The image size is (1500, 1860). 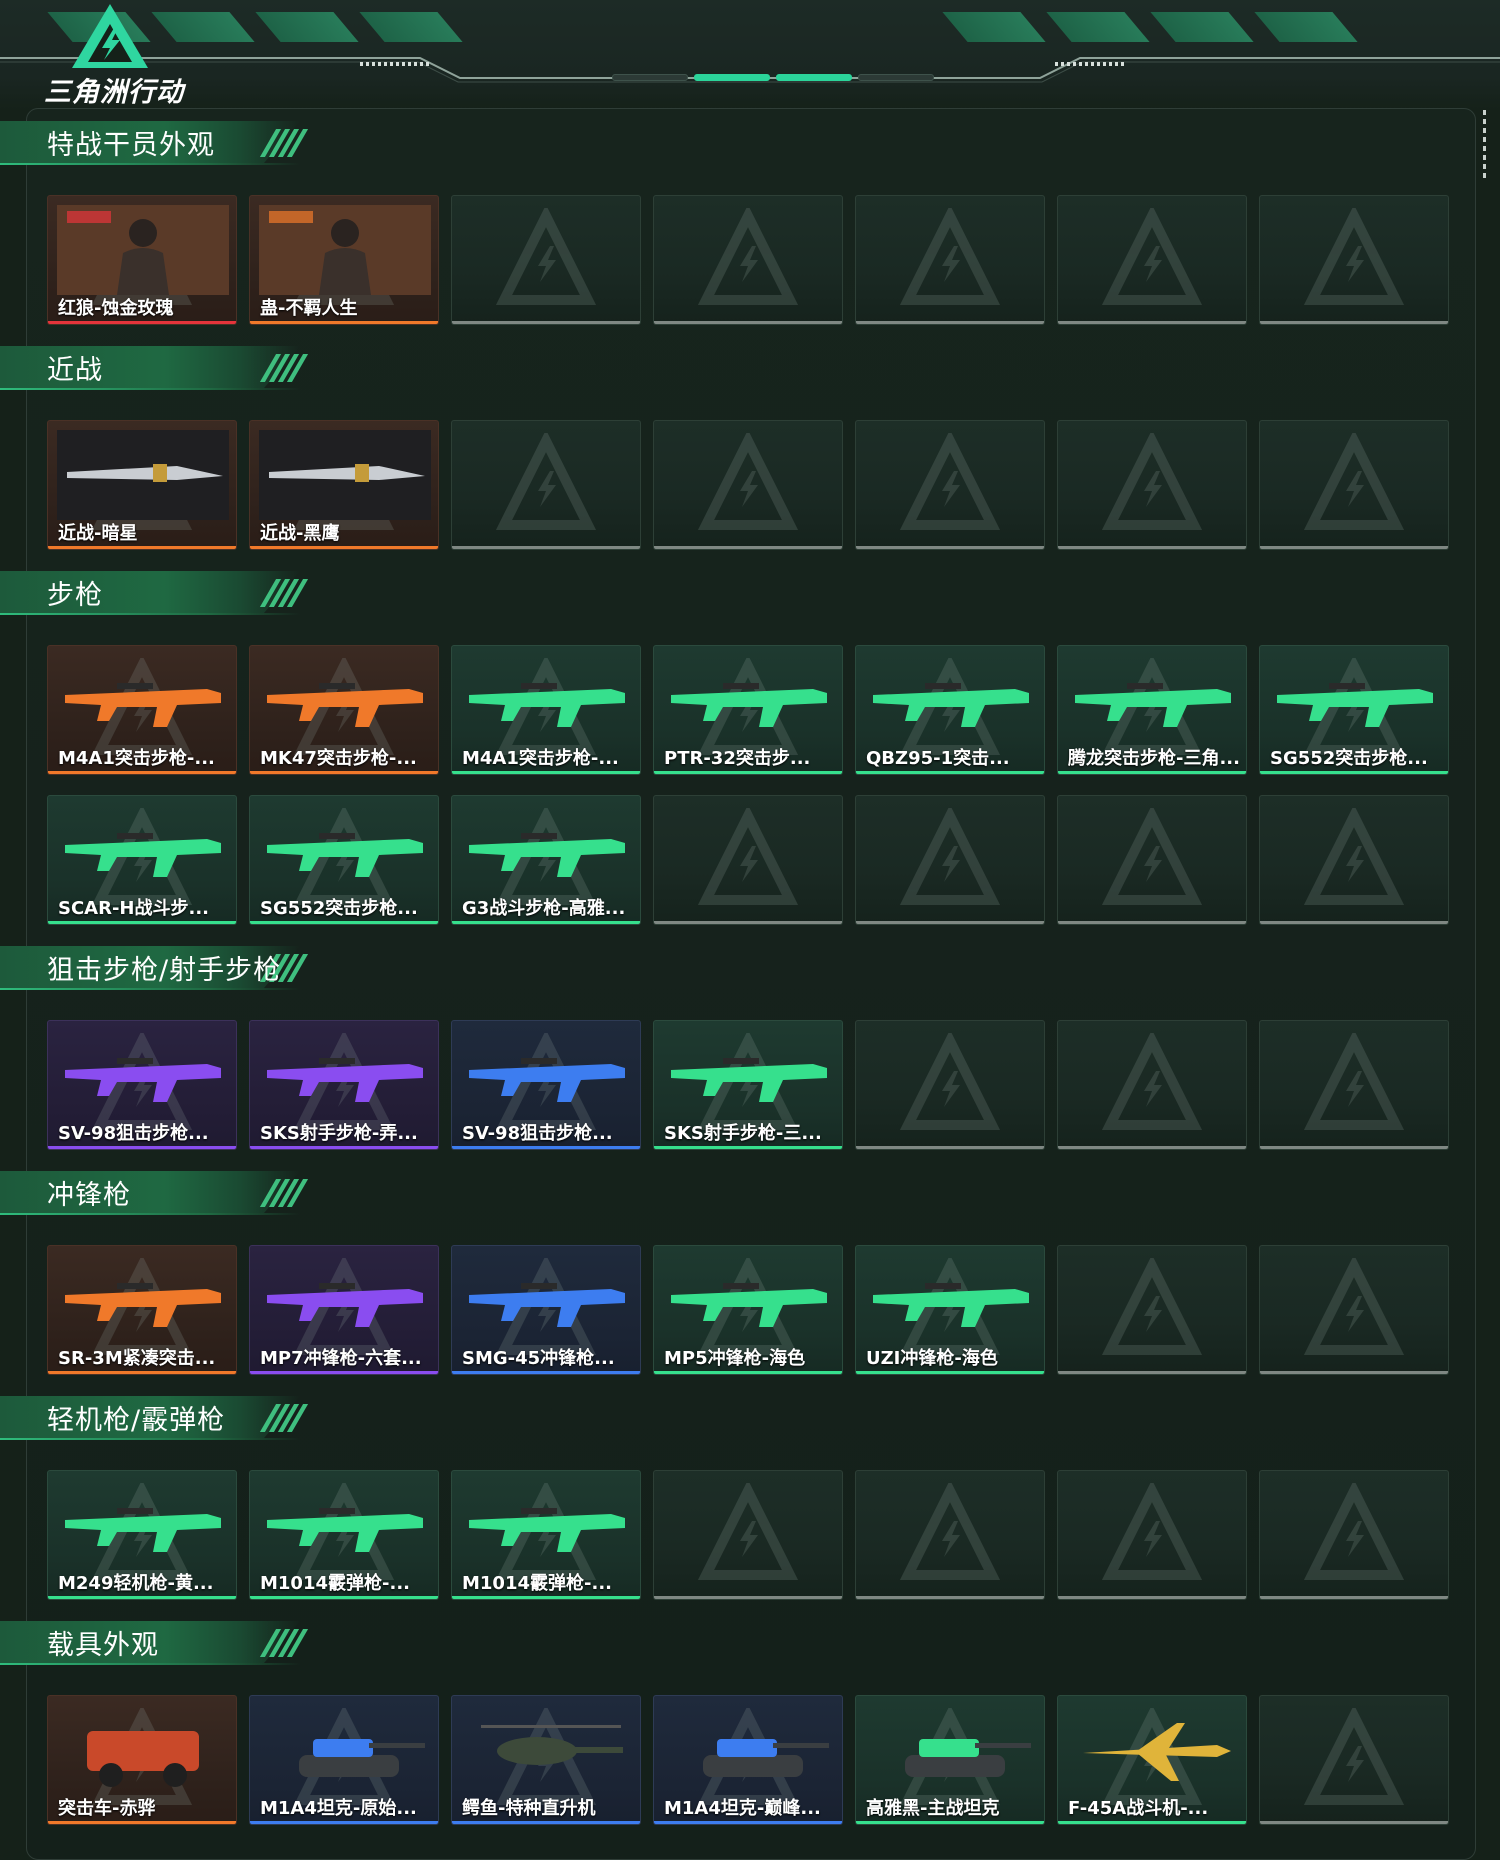 I want to click on item-card: 鳄鱼-特种直升机, so click(x=546, y=1760).